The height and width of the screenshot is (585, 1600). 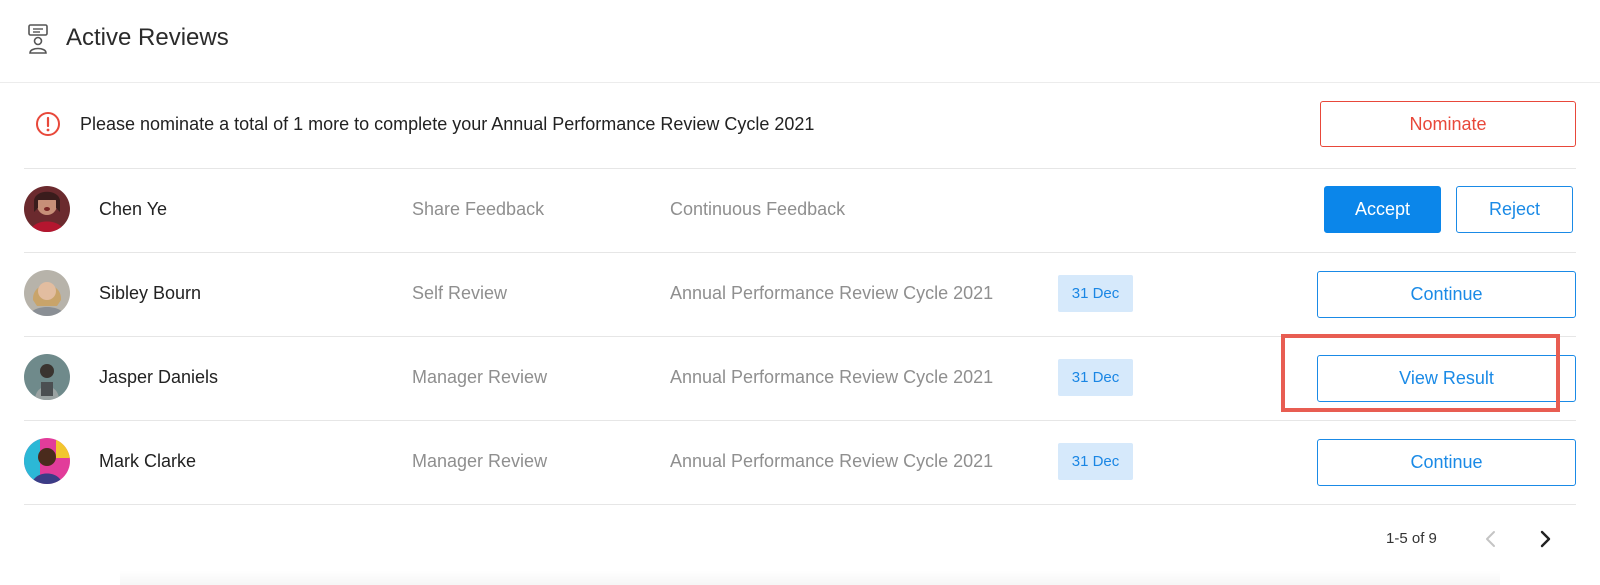 What do you see at coordinates (1420, 373) in the screenshot?
I see `highlight-box` at bounding box center [1420, 373].